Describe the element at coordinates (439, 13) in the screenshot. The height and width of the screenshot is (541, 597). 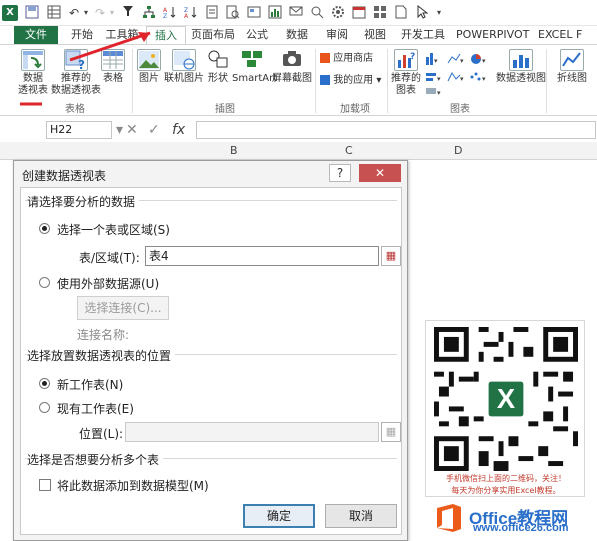
I see `customize-toolbar-icon: ▾` at that location.